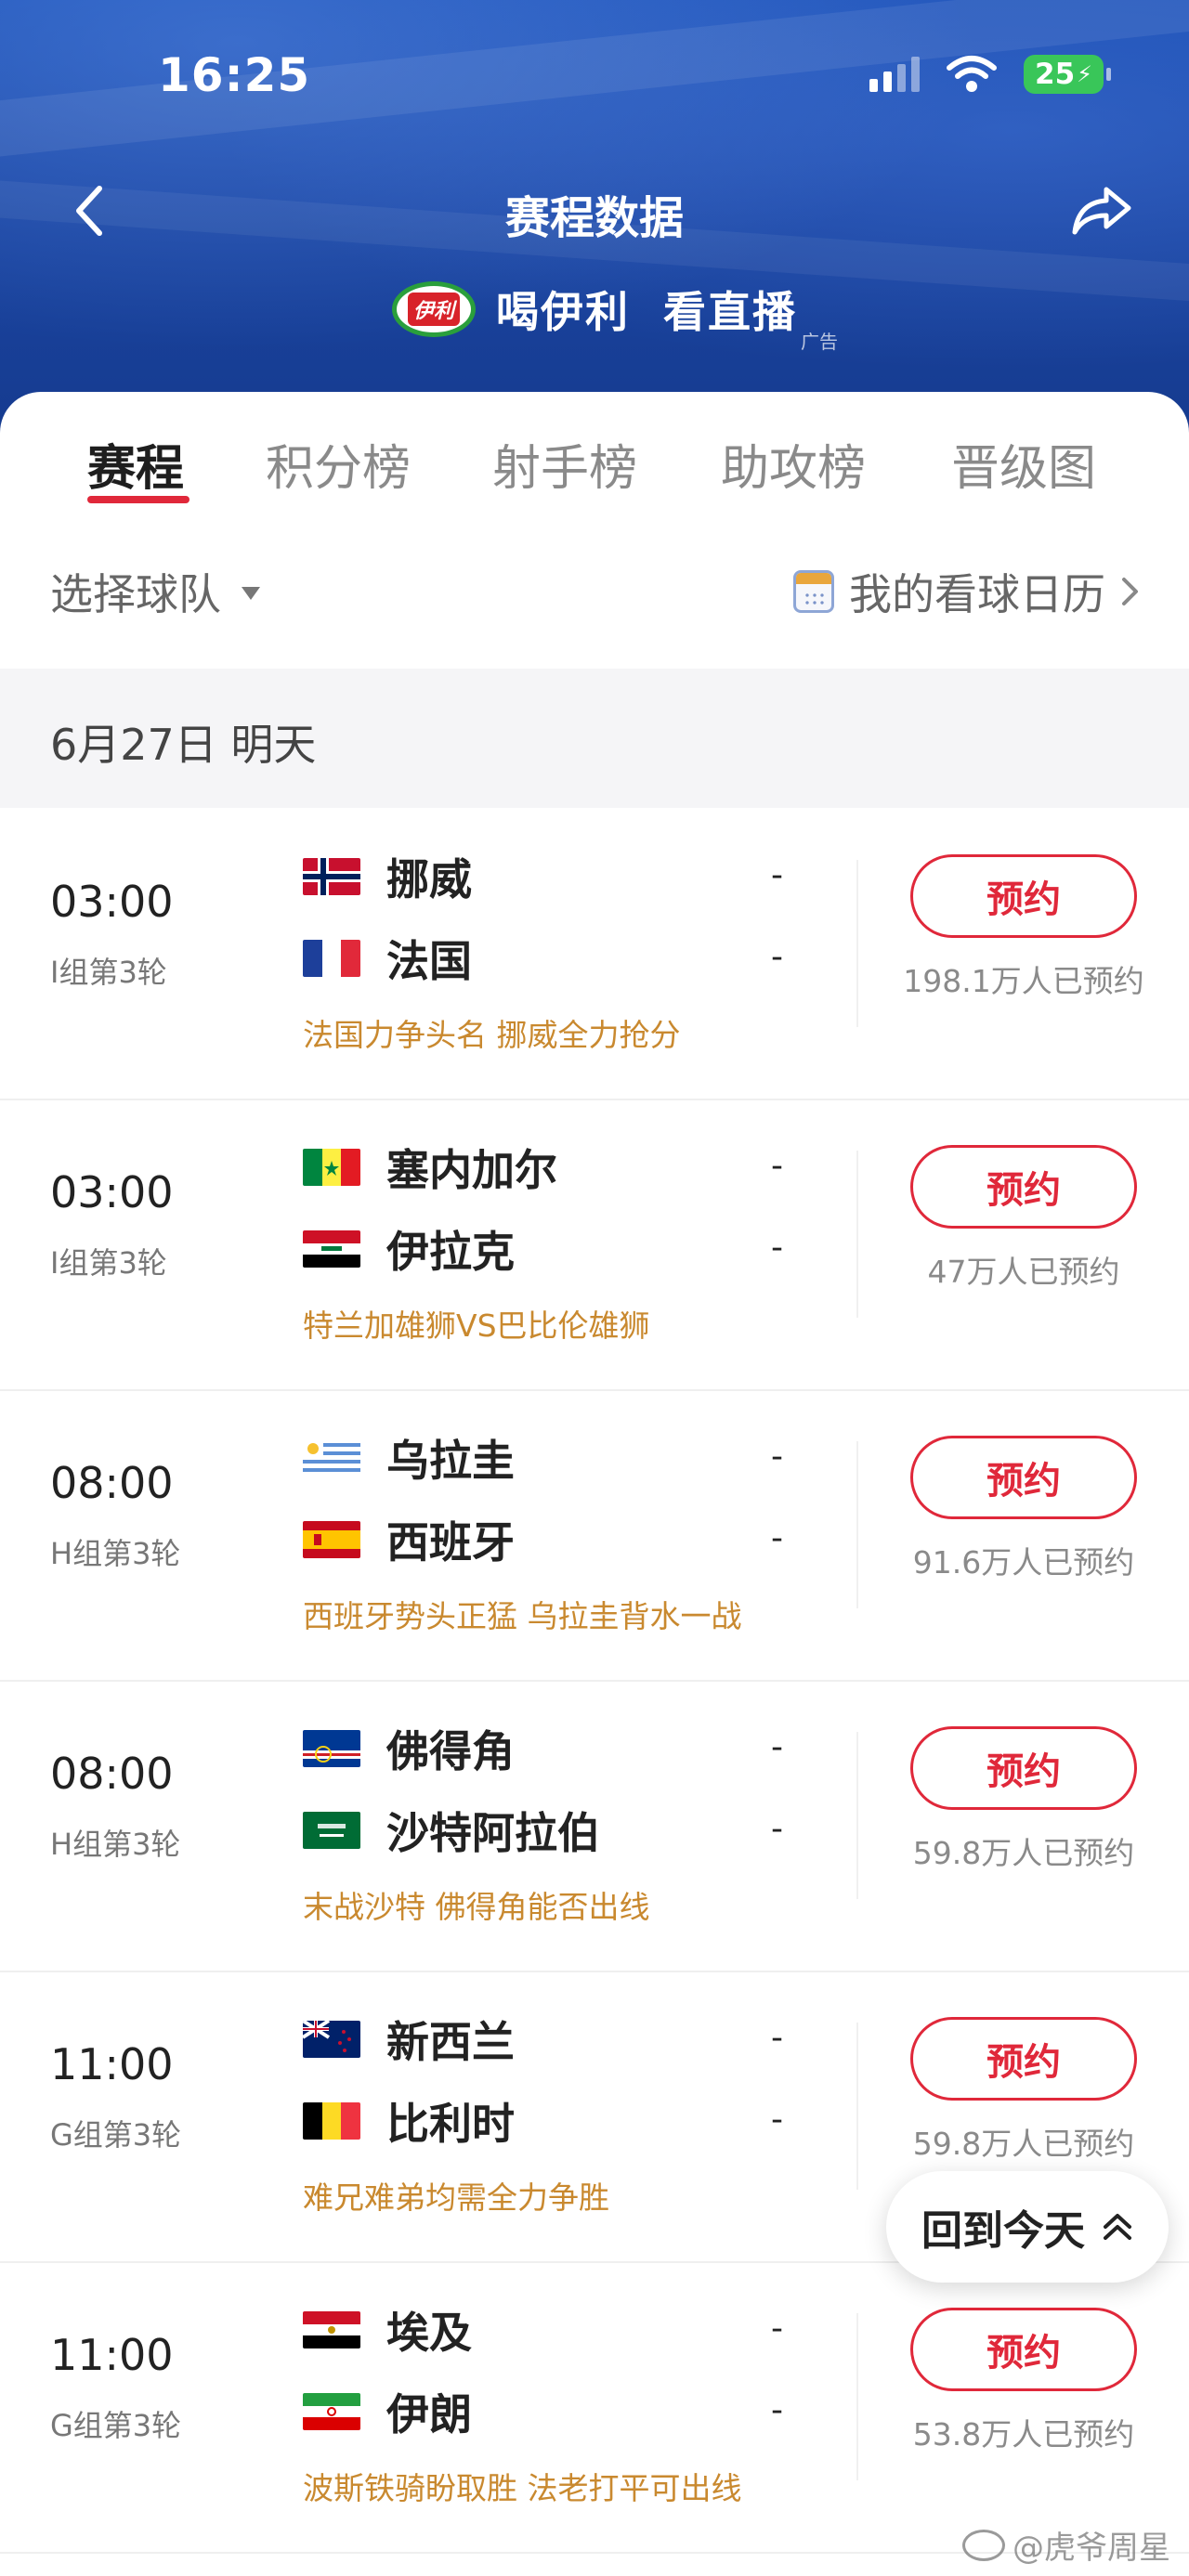 This screenshot has height=2576, width=1189. Describe the element at coordinates (451, 1252) in the screenshot. I see `team-name: 伊拉克` at that location.